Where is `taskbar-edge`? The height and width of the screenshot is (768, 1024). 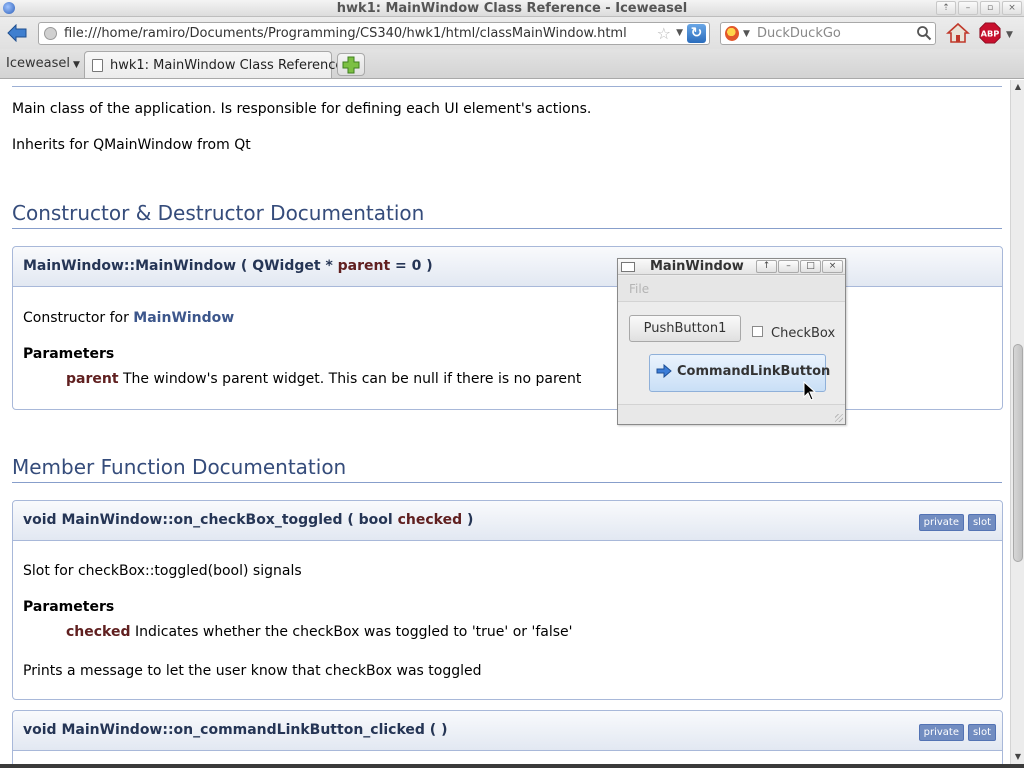
taskbar-edge is located at coordinates (512, 766).